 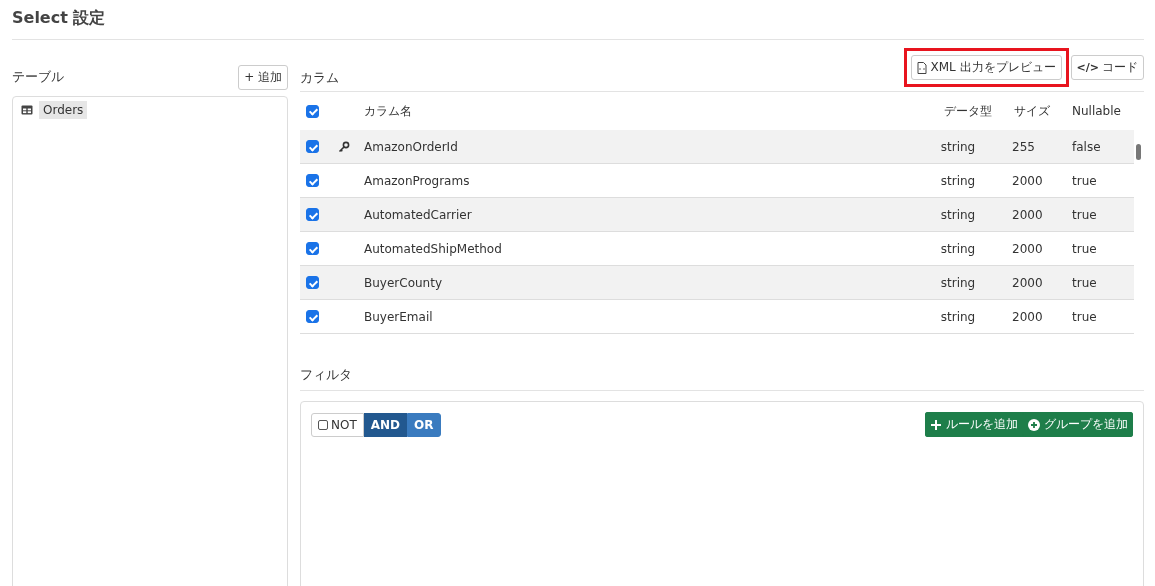 I want to click on key-icon, so click(x=344, y=146).